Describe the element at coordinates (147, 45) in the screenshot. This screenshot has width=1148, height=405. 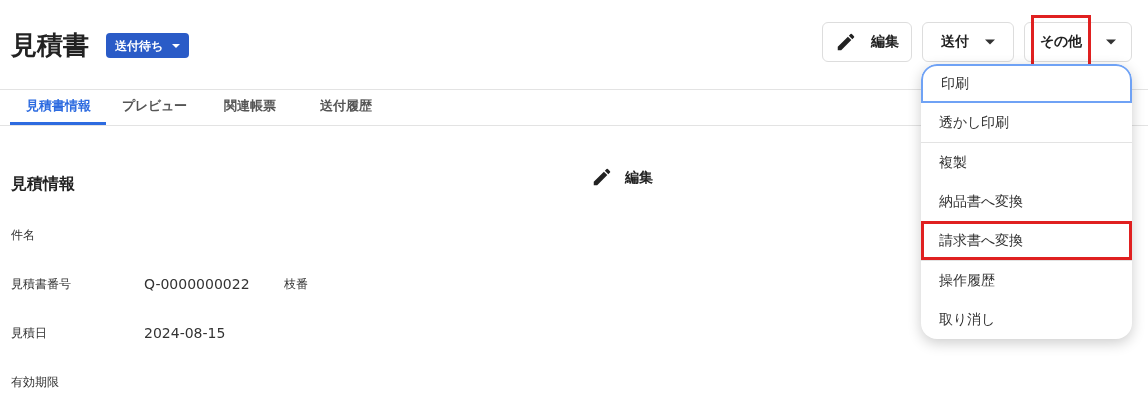
I see `status-badge: 送付待ち` at that location.